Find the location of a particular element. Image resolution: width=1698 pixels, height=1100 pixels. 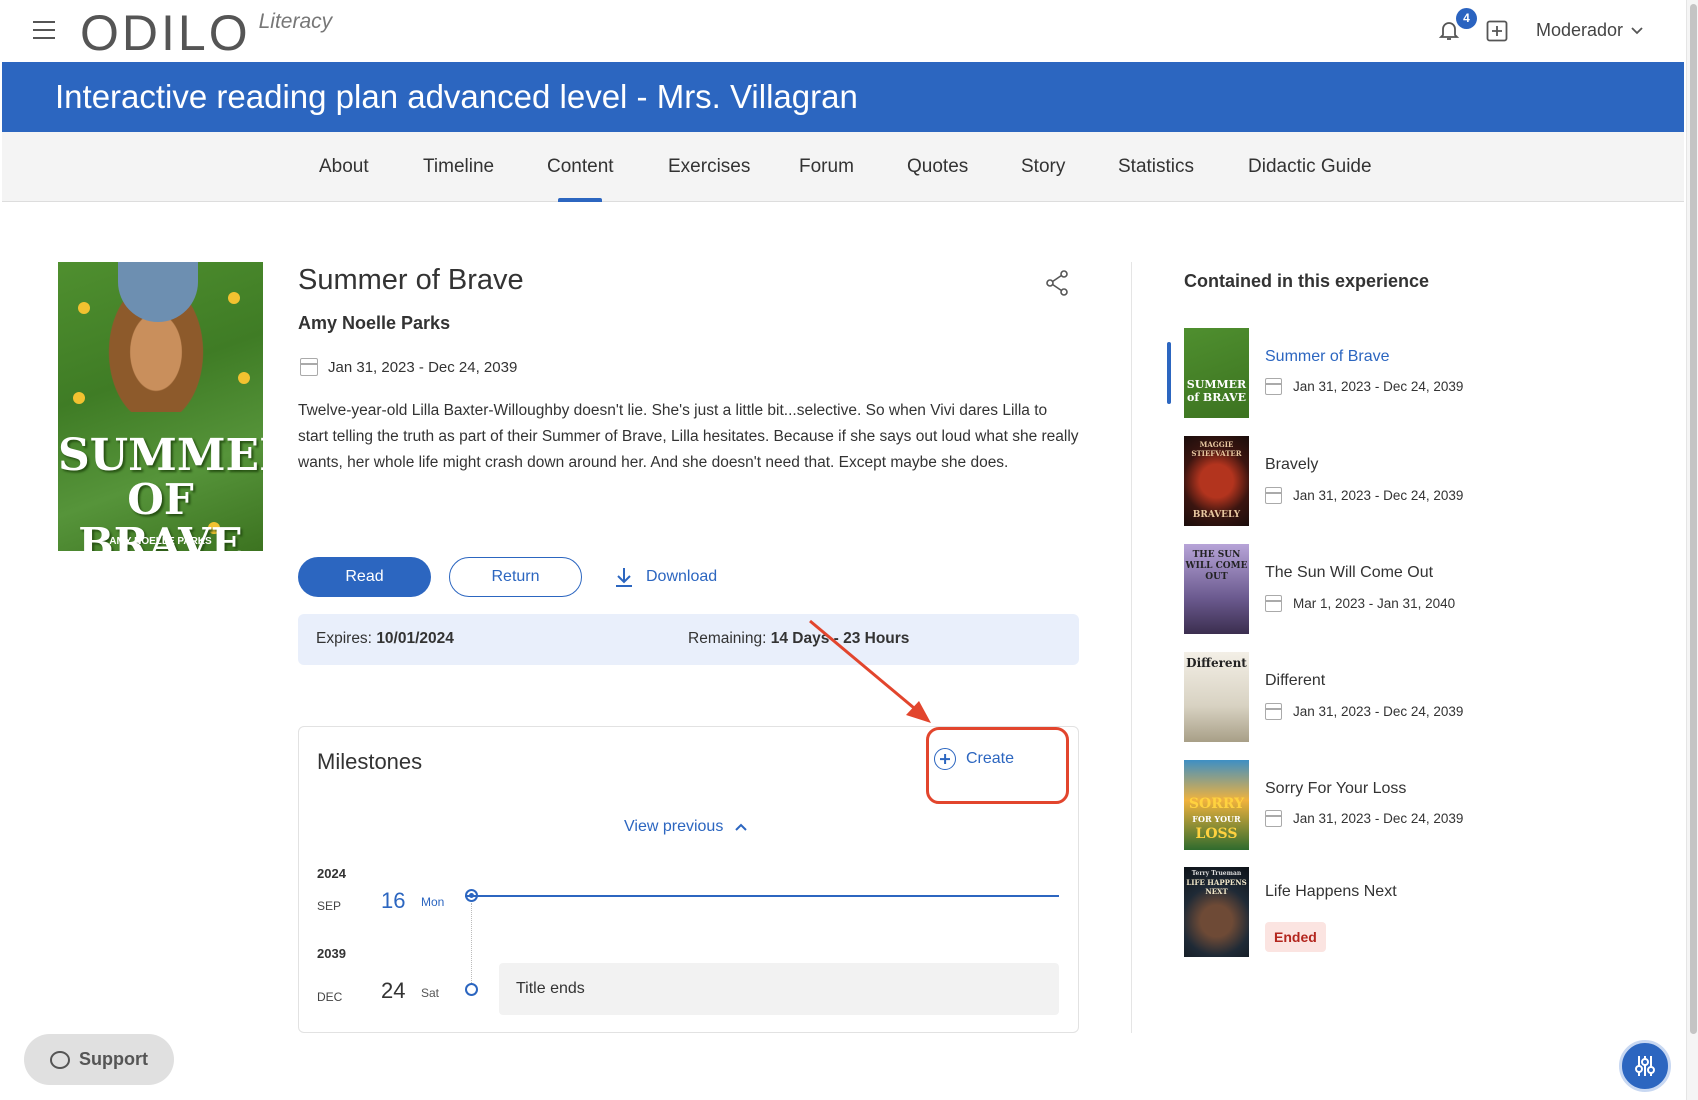

book-thumbnail: Different is located at coordinates (1216, 697).